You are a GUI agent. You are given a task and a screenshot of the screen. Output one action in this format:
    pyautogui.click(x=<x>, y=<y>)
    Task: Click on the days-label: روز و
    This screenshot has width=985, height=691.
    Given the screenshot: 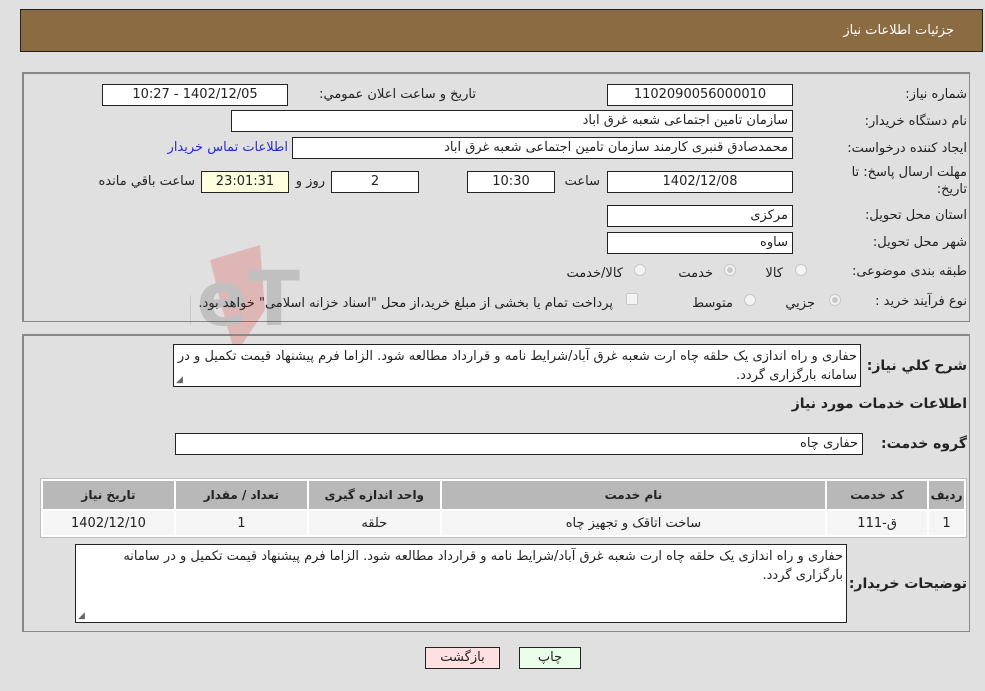 What is the action you would take?
    pyautogui.click(x=310, y=181)
    